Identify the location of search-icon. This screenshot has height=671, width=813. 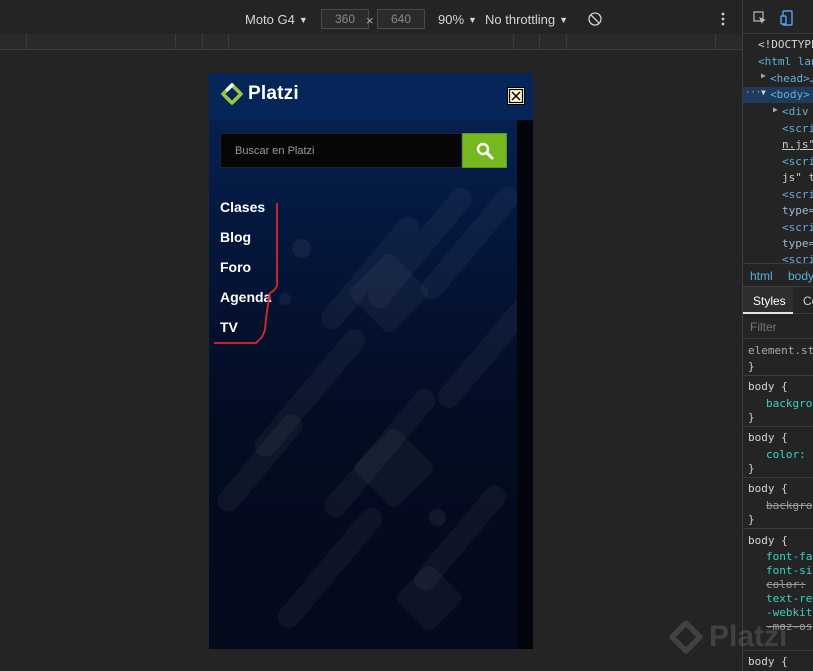
(484, 150).